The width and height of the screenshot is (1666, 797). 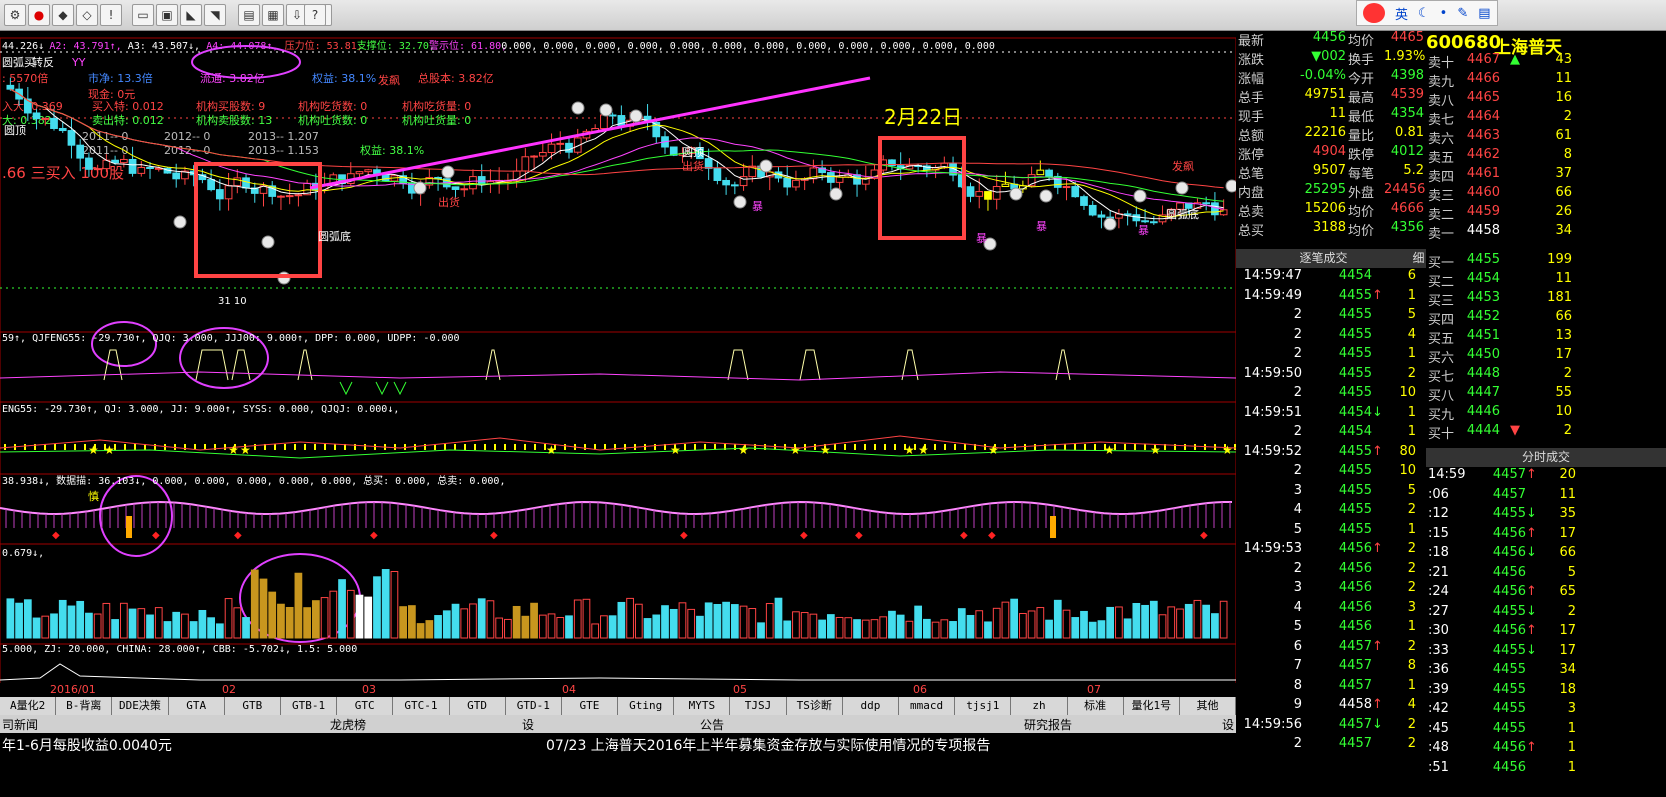 I want to click on tick-volume: 2, so click(x=1411, y=724).